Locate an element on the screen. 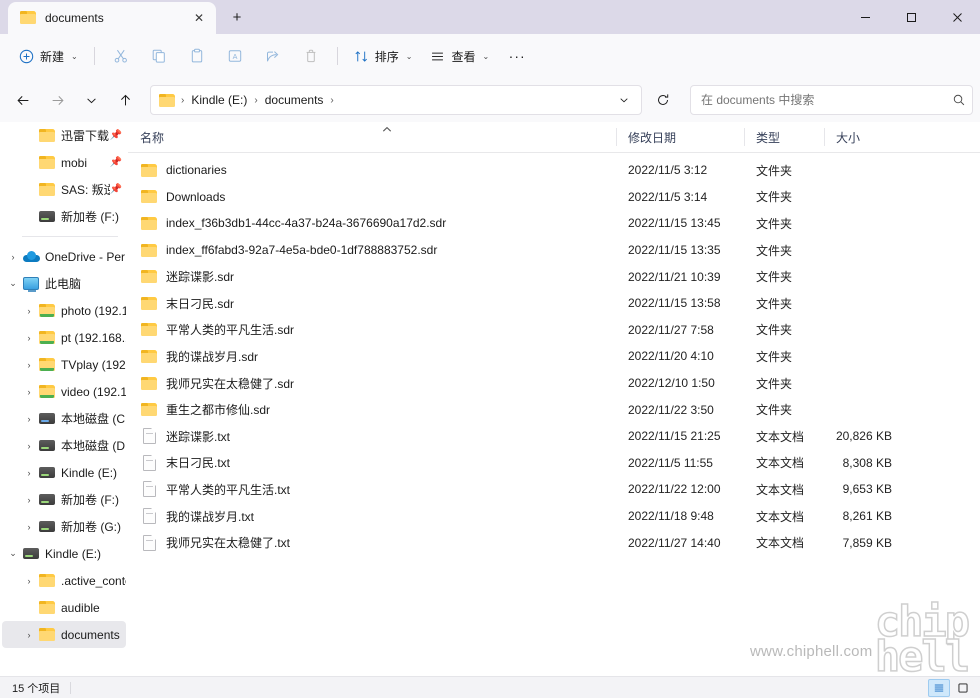 The image size is (980, 698). sidebar-item-active-conten: › .active_conten is located at coordinates (64, 580).